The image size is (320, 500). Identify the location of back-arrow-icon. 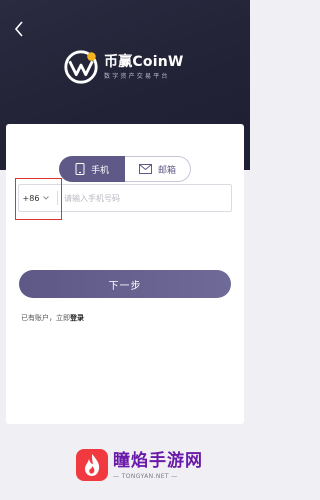
(18, 29).